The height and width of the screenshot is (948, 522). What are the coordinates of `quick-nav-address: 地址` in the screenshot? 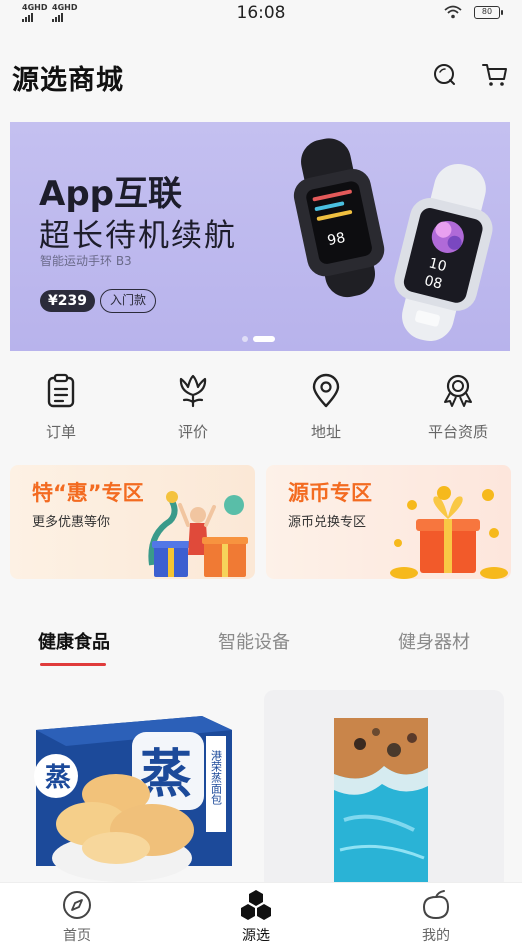 It's located at (326, 403).